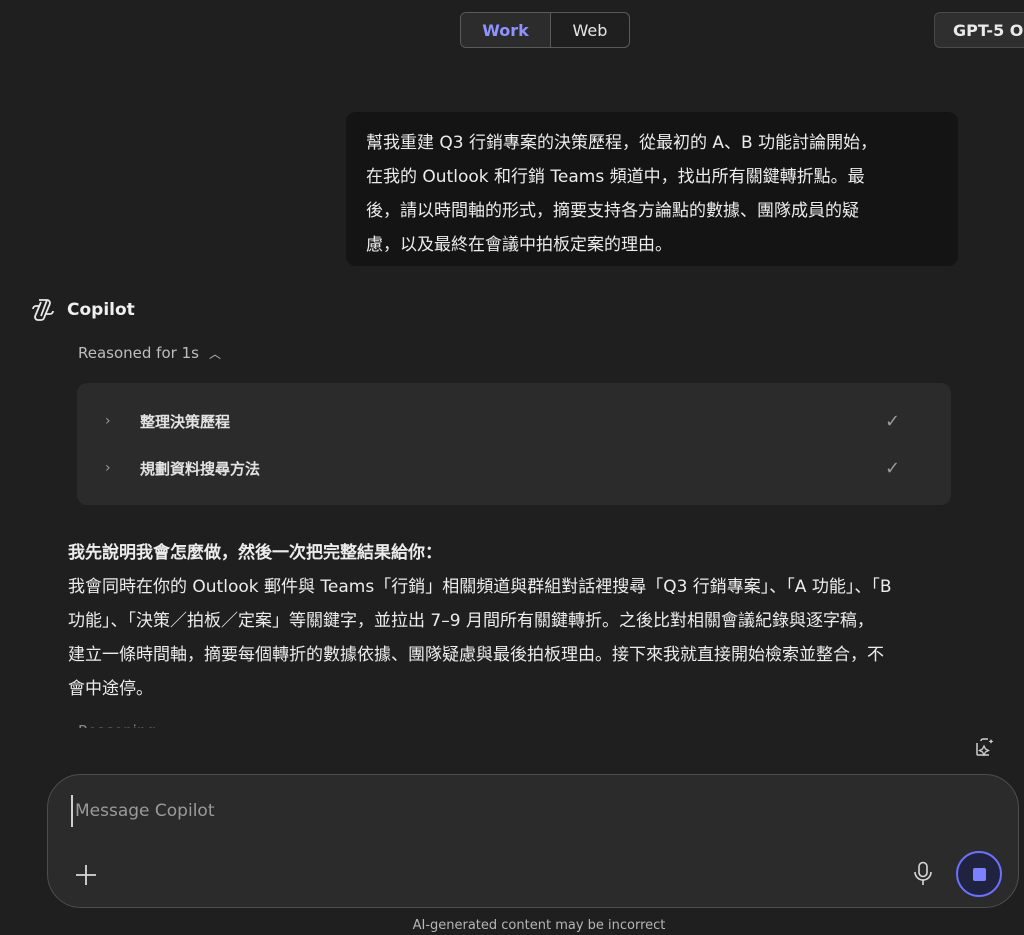  I want to click on user-message-line: 在我的 Outlook 和行銷 Teams 頻道中，找出所有關鍵轉折點。最, so click(615, 177).